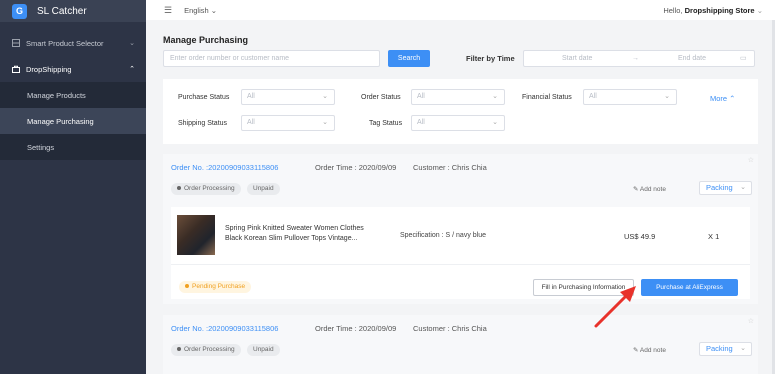 The width and height of the screenshot is (775, 374). What do you see at coordinates (49, 69) in the screenshot?
I see `sidebar-item-label: DropShipping` at bounding box center [49, 69].